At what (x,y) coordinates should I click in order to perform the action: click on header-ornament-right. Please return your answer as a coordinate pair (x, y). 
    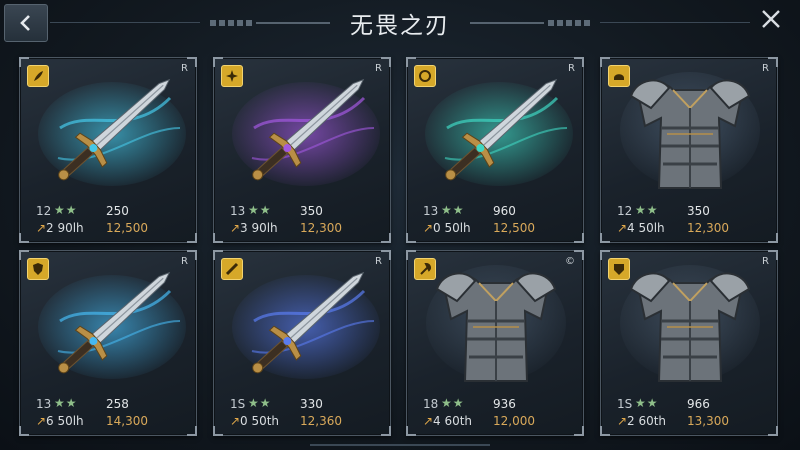
    Looking at the image, I should click on (530, 23).